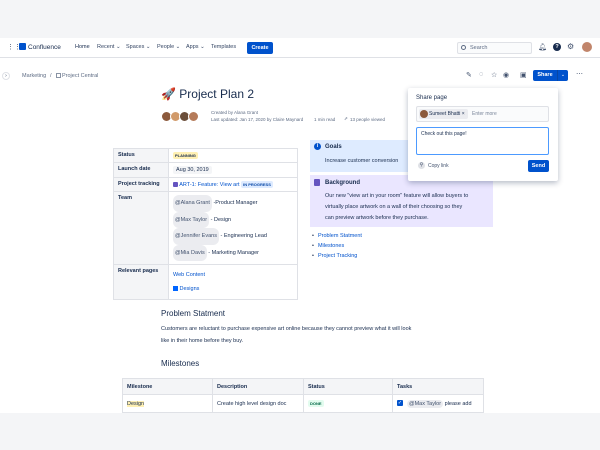  Describe the element at coordinates (138, 47) in the screenshot. I see `nav-spaces: Spaces ⌄` at that location.